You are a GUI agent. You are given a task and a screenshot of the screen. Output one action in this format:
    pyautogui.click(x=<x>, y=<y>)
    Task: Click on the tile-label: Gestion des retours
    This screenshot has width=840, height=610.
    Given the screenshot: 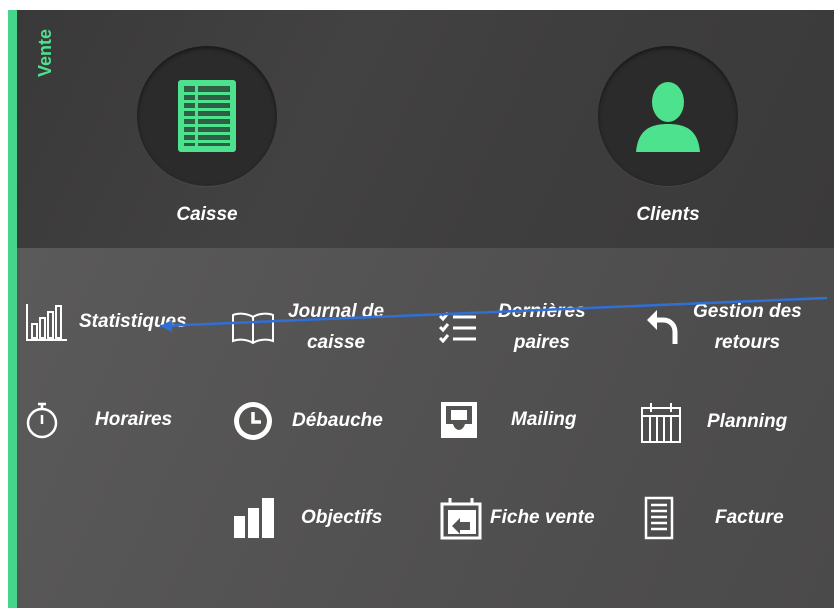 What is the action you would take?
    pyautogui.click(x=747, y=327)
    